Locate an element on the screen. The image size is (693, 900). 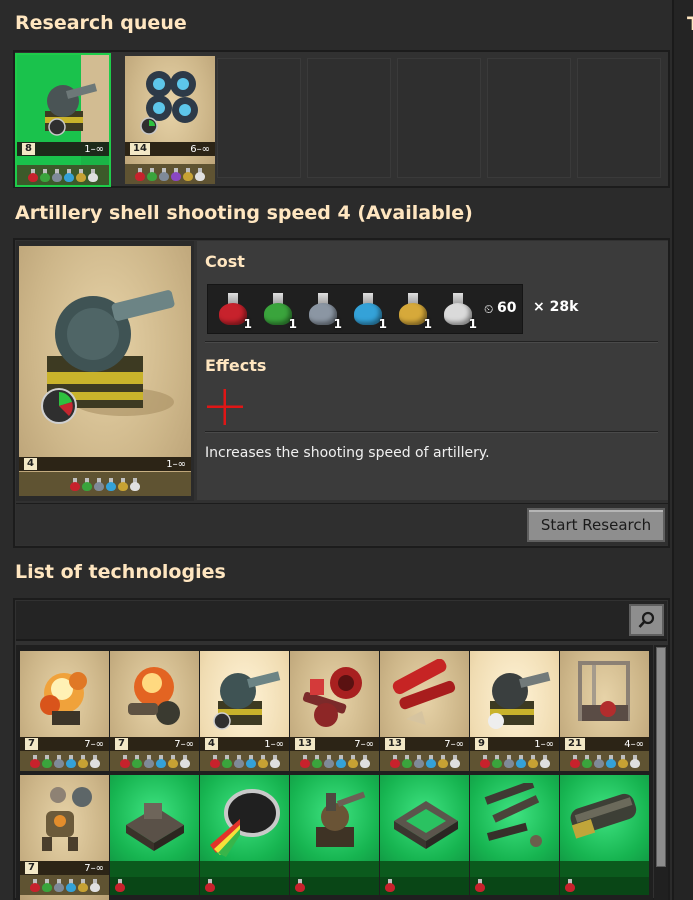
start-research-button: Start Research is located at coordinates (596, 525).